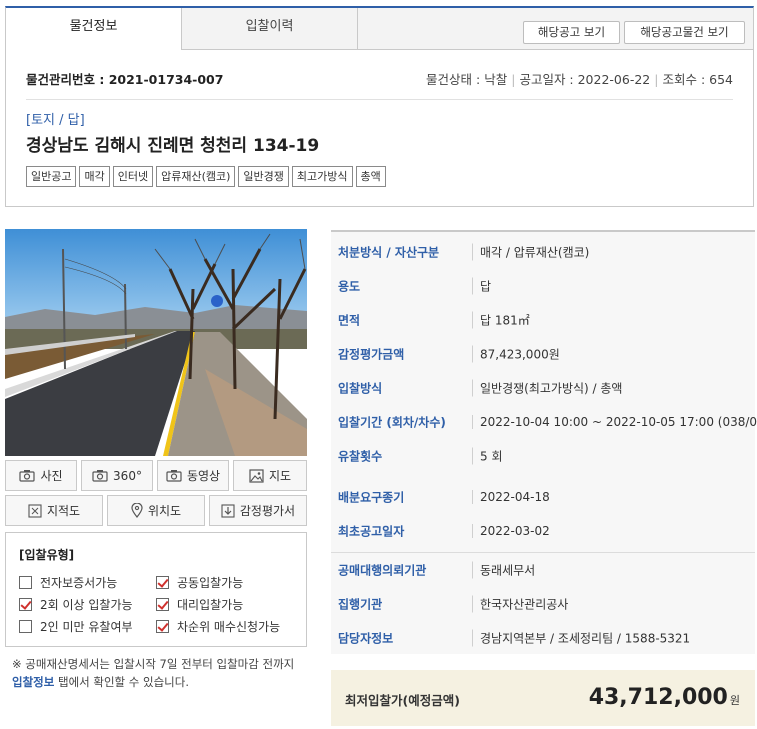 Image resolution: width=757 pixels, height=729 pixels. Describe the element at coordinates (543, 570) in the screenshot. I see `info-row: 공매대행의뢰기관 동래세무서` at that location.